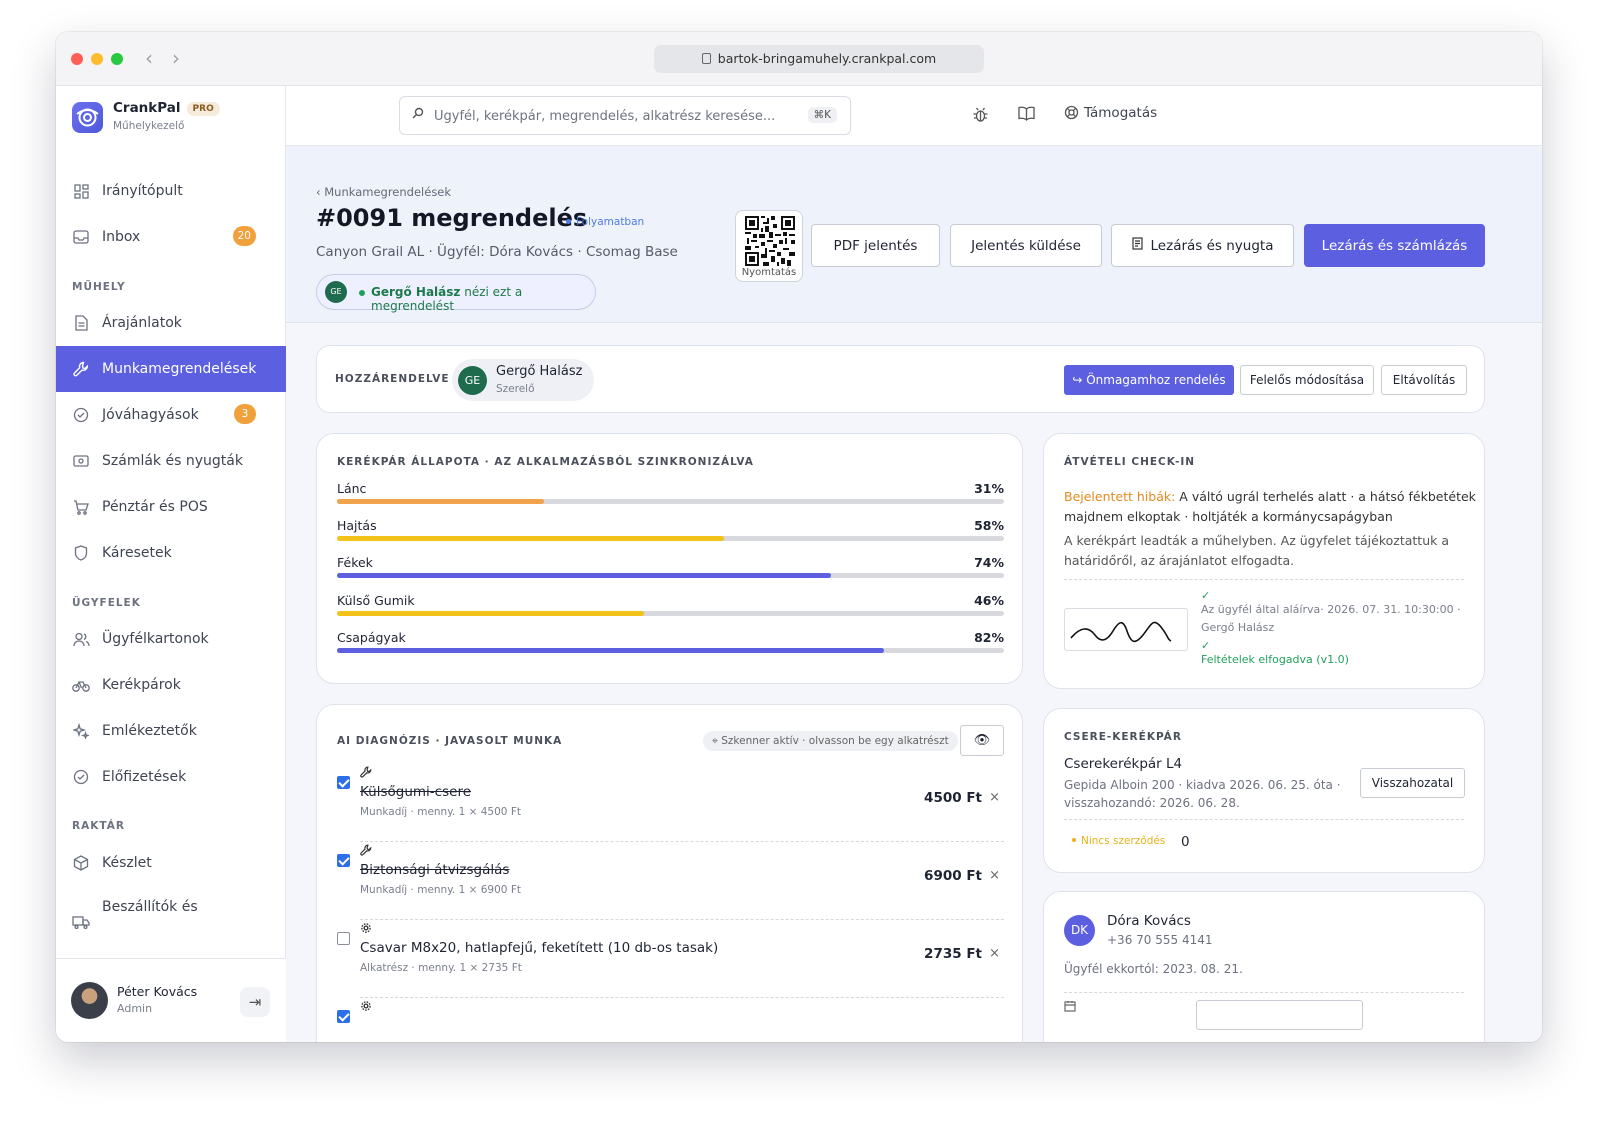 The width and height of the screenshot is (1600, 1131). Describe the element at coordinates (171, 777) in the screenshot. I see `sidebar-item-subscriptions: Előfizetések` at that location.